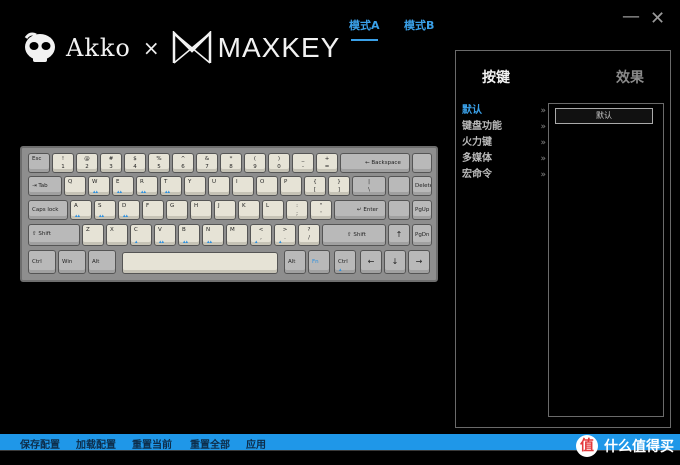  I want to click on key-semicolon: :;, so click(297, 210).